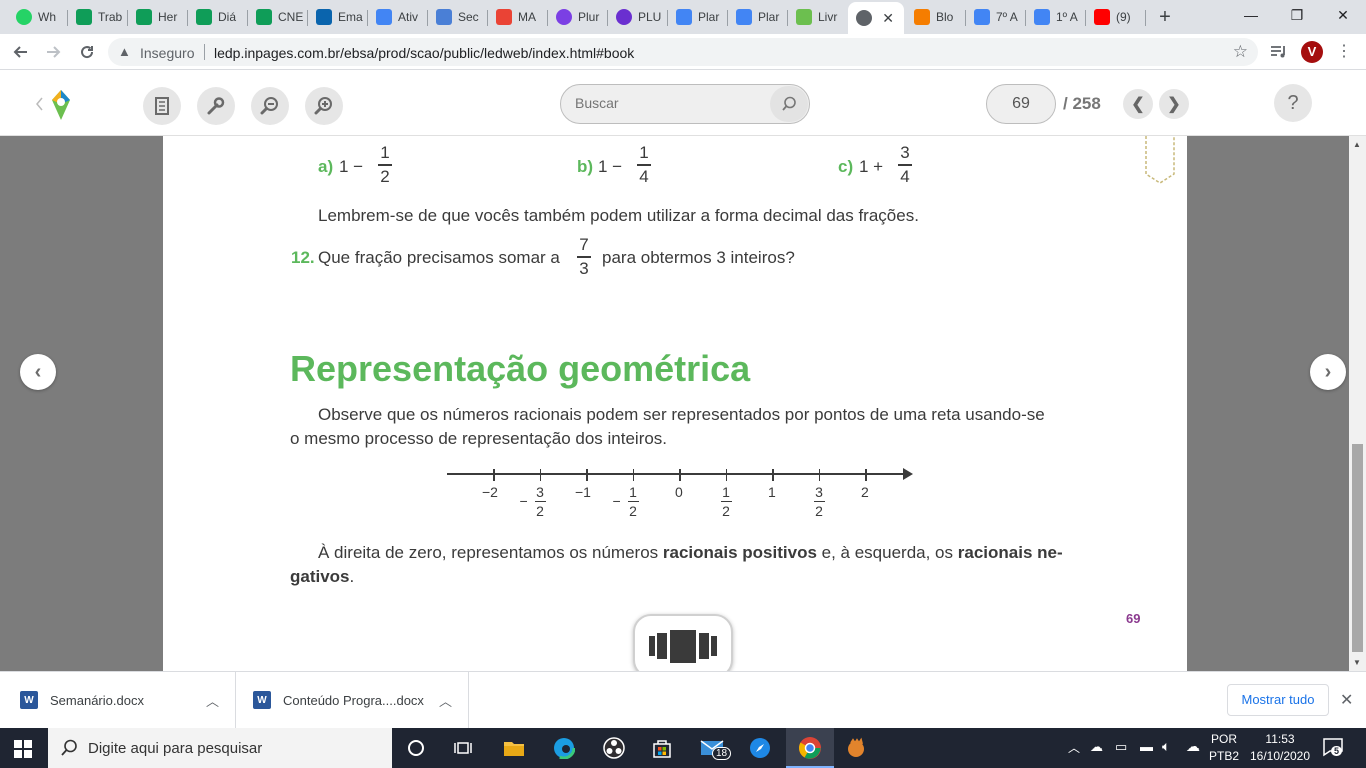  What do you see at coordinates (637, 17) in the screenshot?
I see `browser-tab: PLU` at bounding box center [637, 17].